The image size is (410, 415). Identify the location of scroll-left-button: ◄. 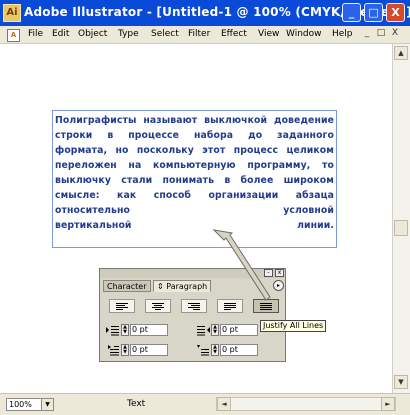
(224, 404).